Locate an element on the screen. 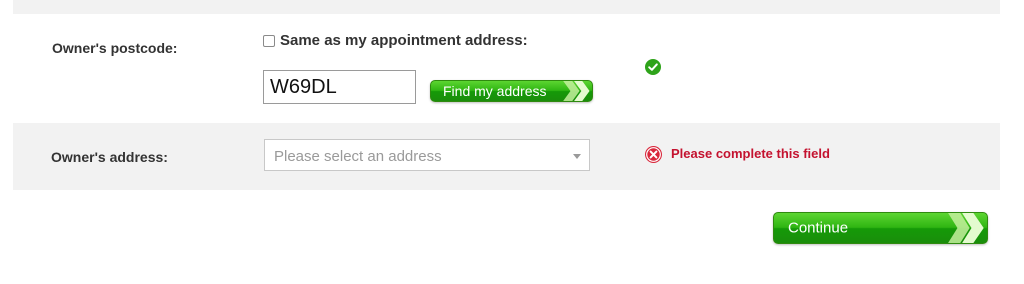 Image resolution: width=1024 pixels, height=284 pixels. owners-postcode-label: Owner's postcode: is located at coordinates (115, 48).